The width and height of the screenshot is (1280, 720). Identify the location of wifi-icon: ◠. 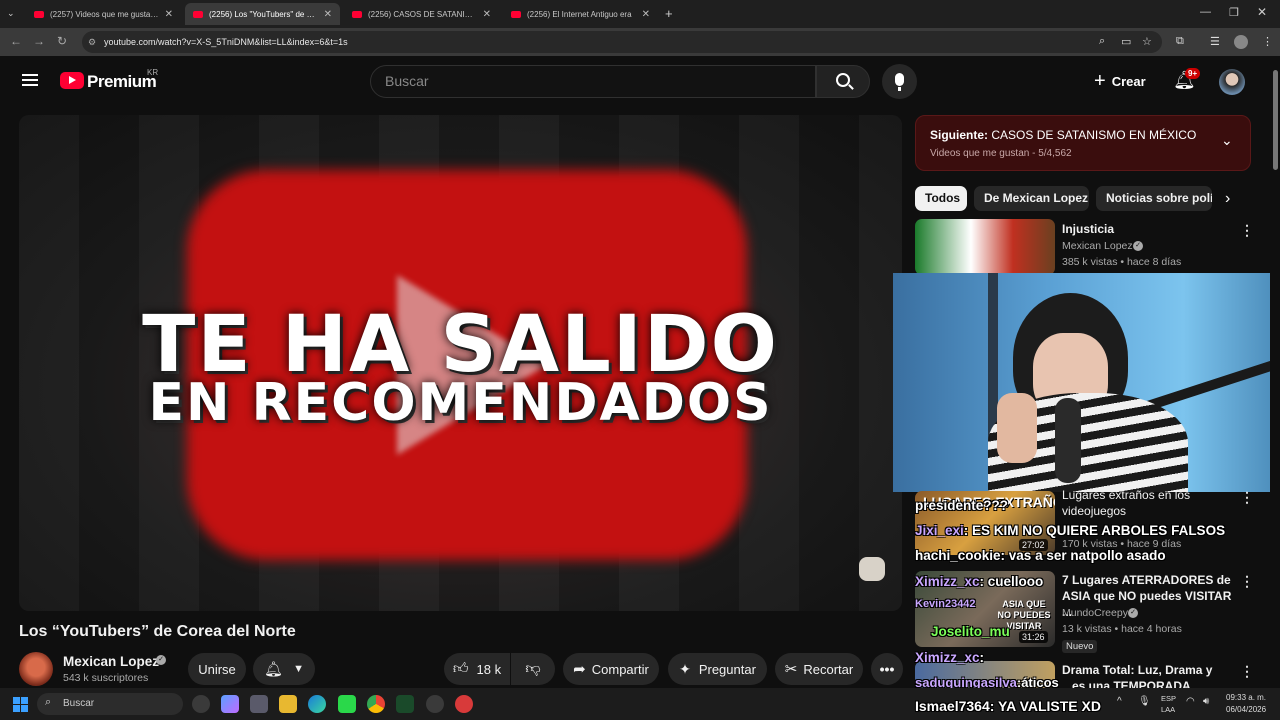
(1190, 701).